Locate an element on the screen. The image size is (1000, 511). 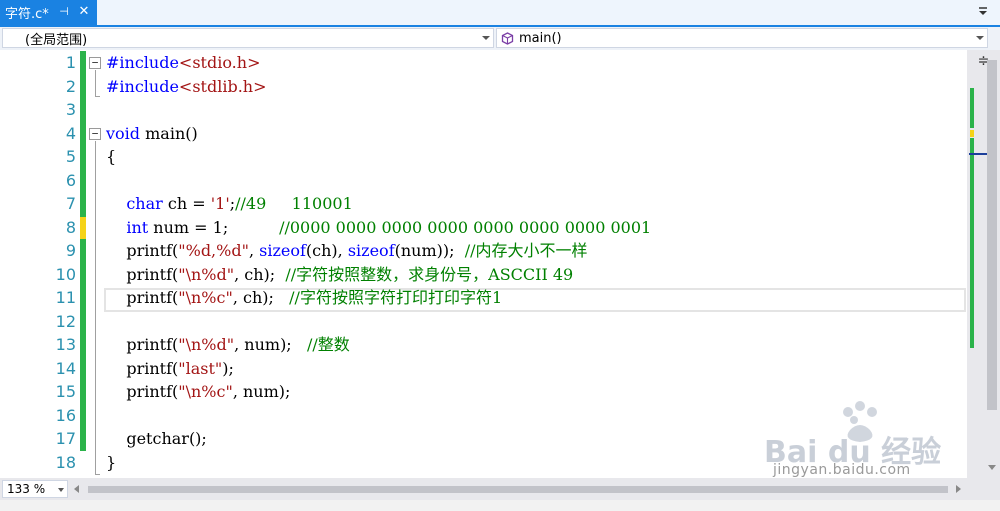
code-text: printf("last"); is located at coordinates (170, 369).